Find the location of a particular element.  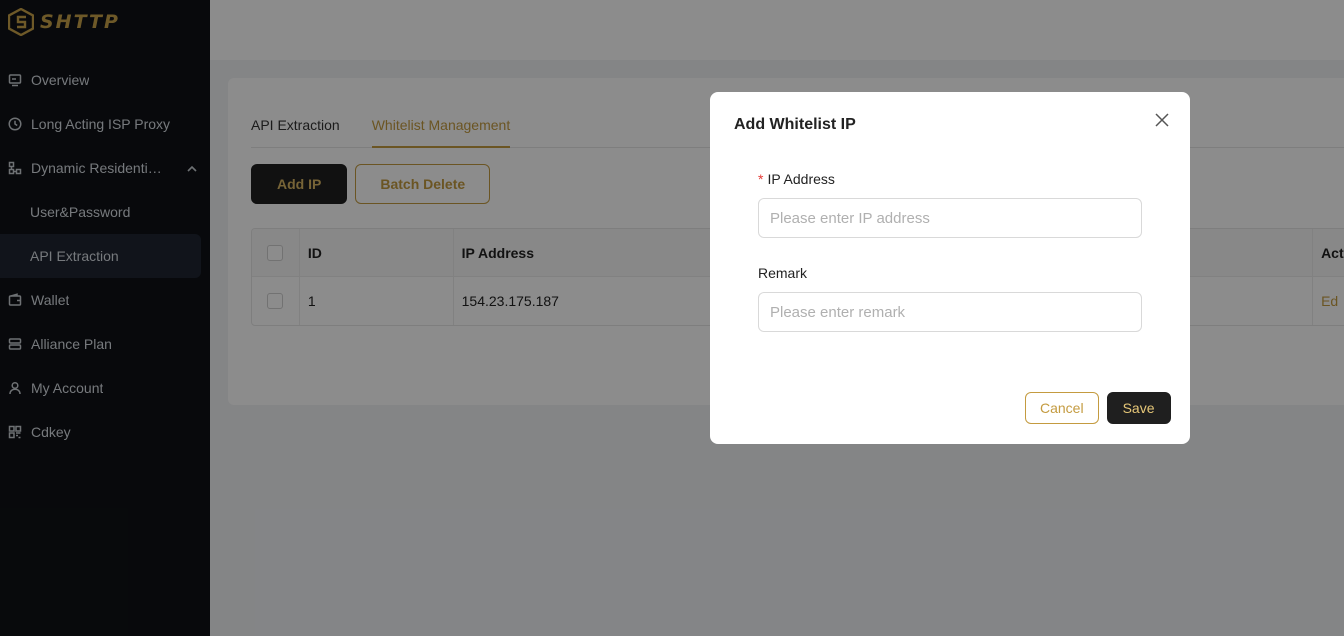

modal-footer: Cancel Save is located at coordinates (1098, 408).